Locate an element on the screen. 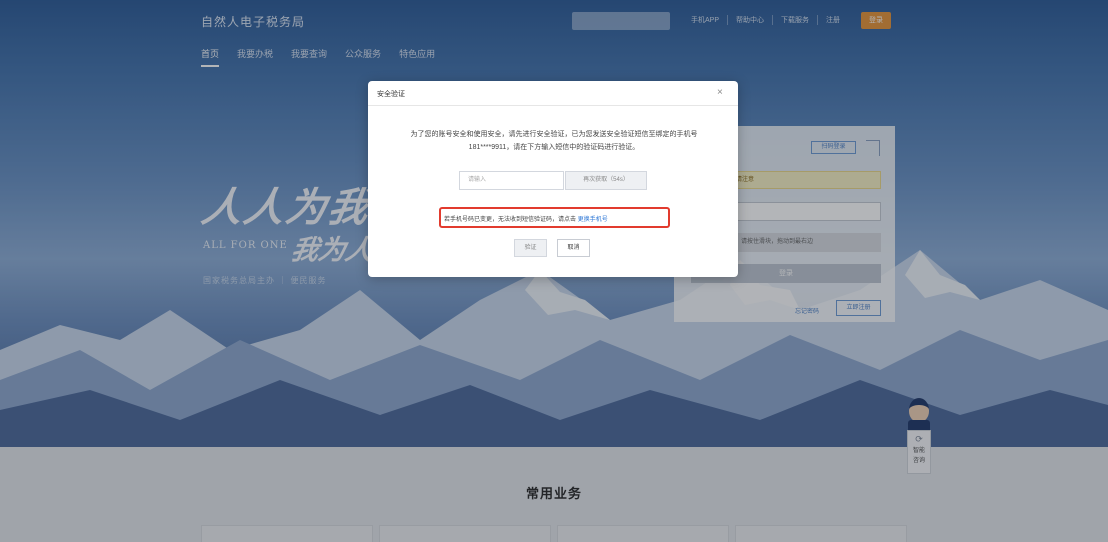 This screenshot has height=542, width=1108. change-phone-hint: 若手机号码已变更，无法收到短信验证码，请点击 更换手机号 is located at coordinates (526, 218).